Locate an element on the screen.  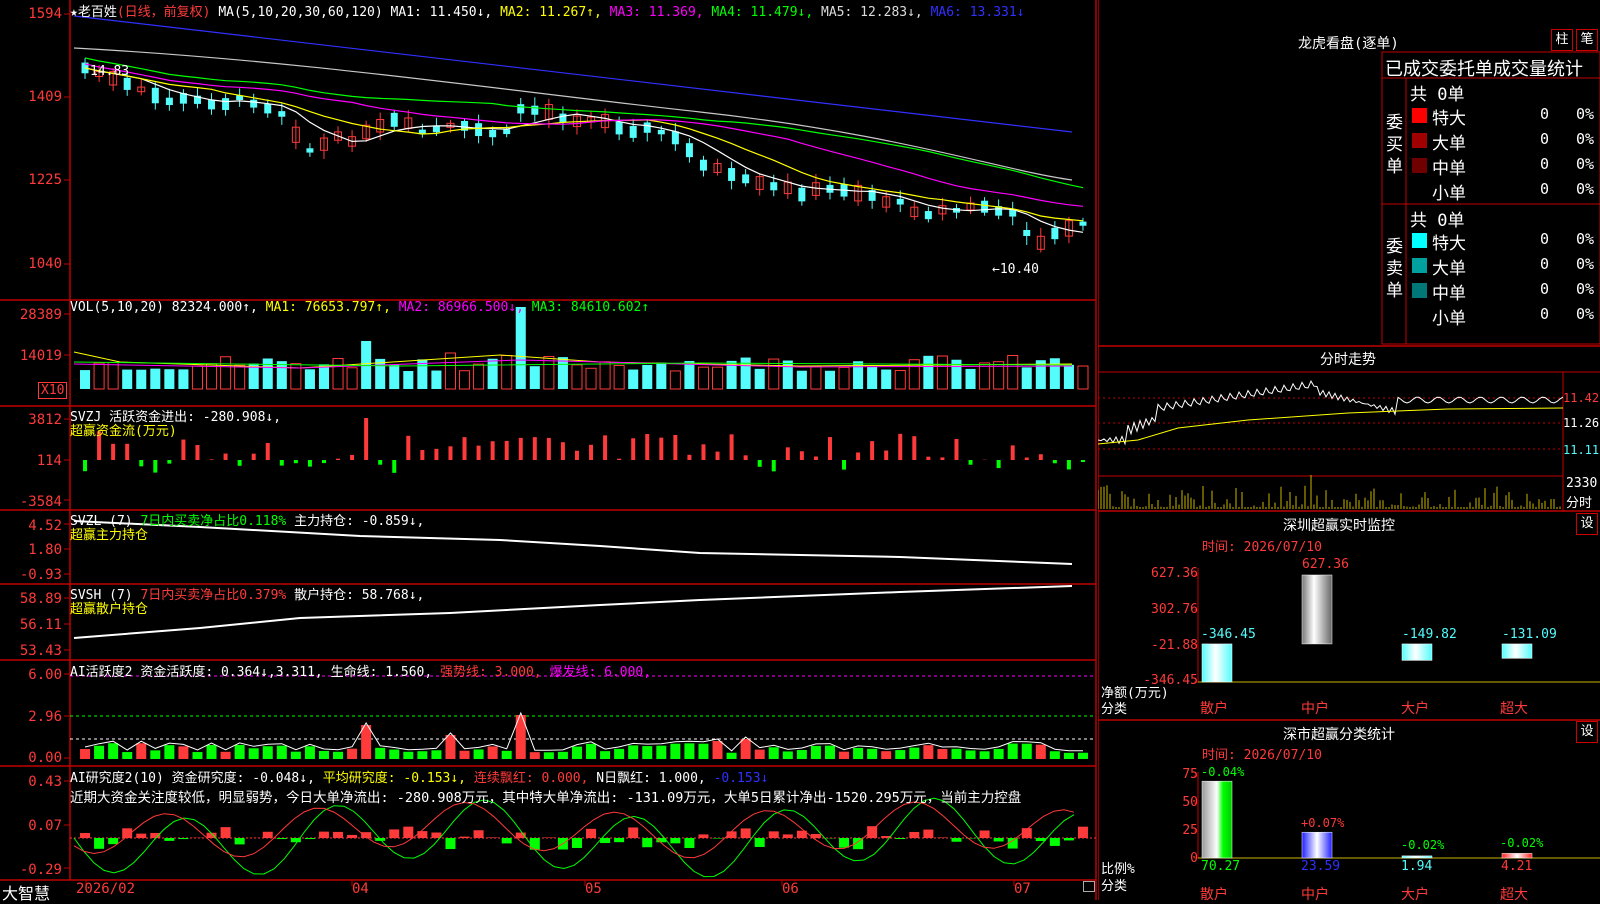
svzj-ylabel-1: 114 is located at coordinates (31, 461).